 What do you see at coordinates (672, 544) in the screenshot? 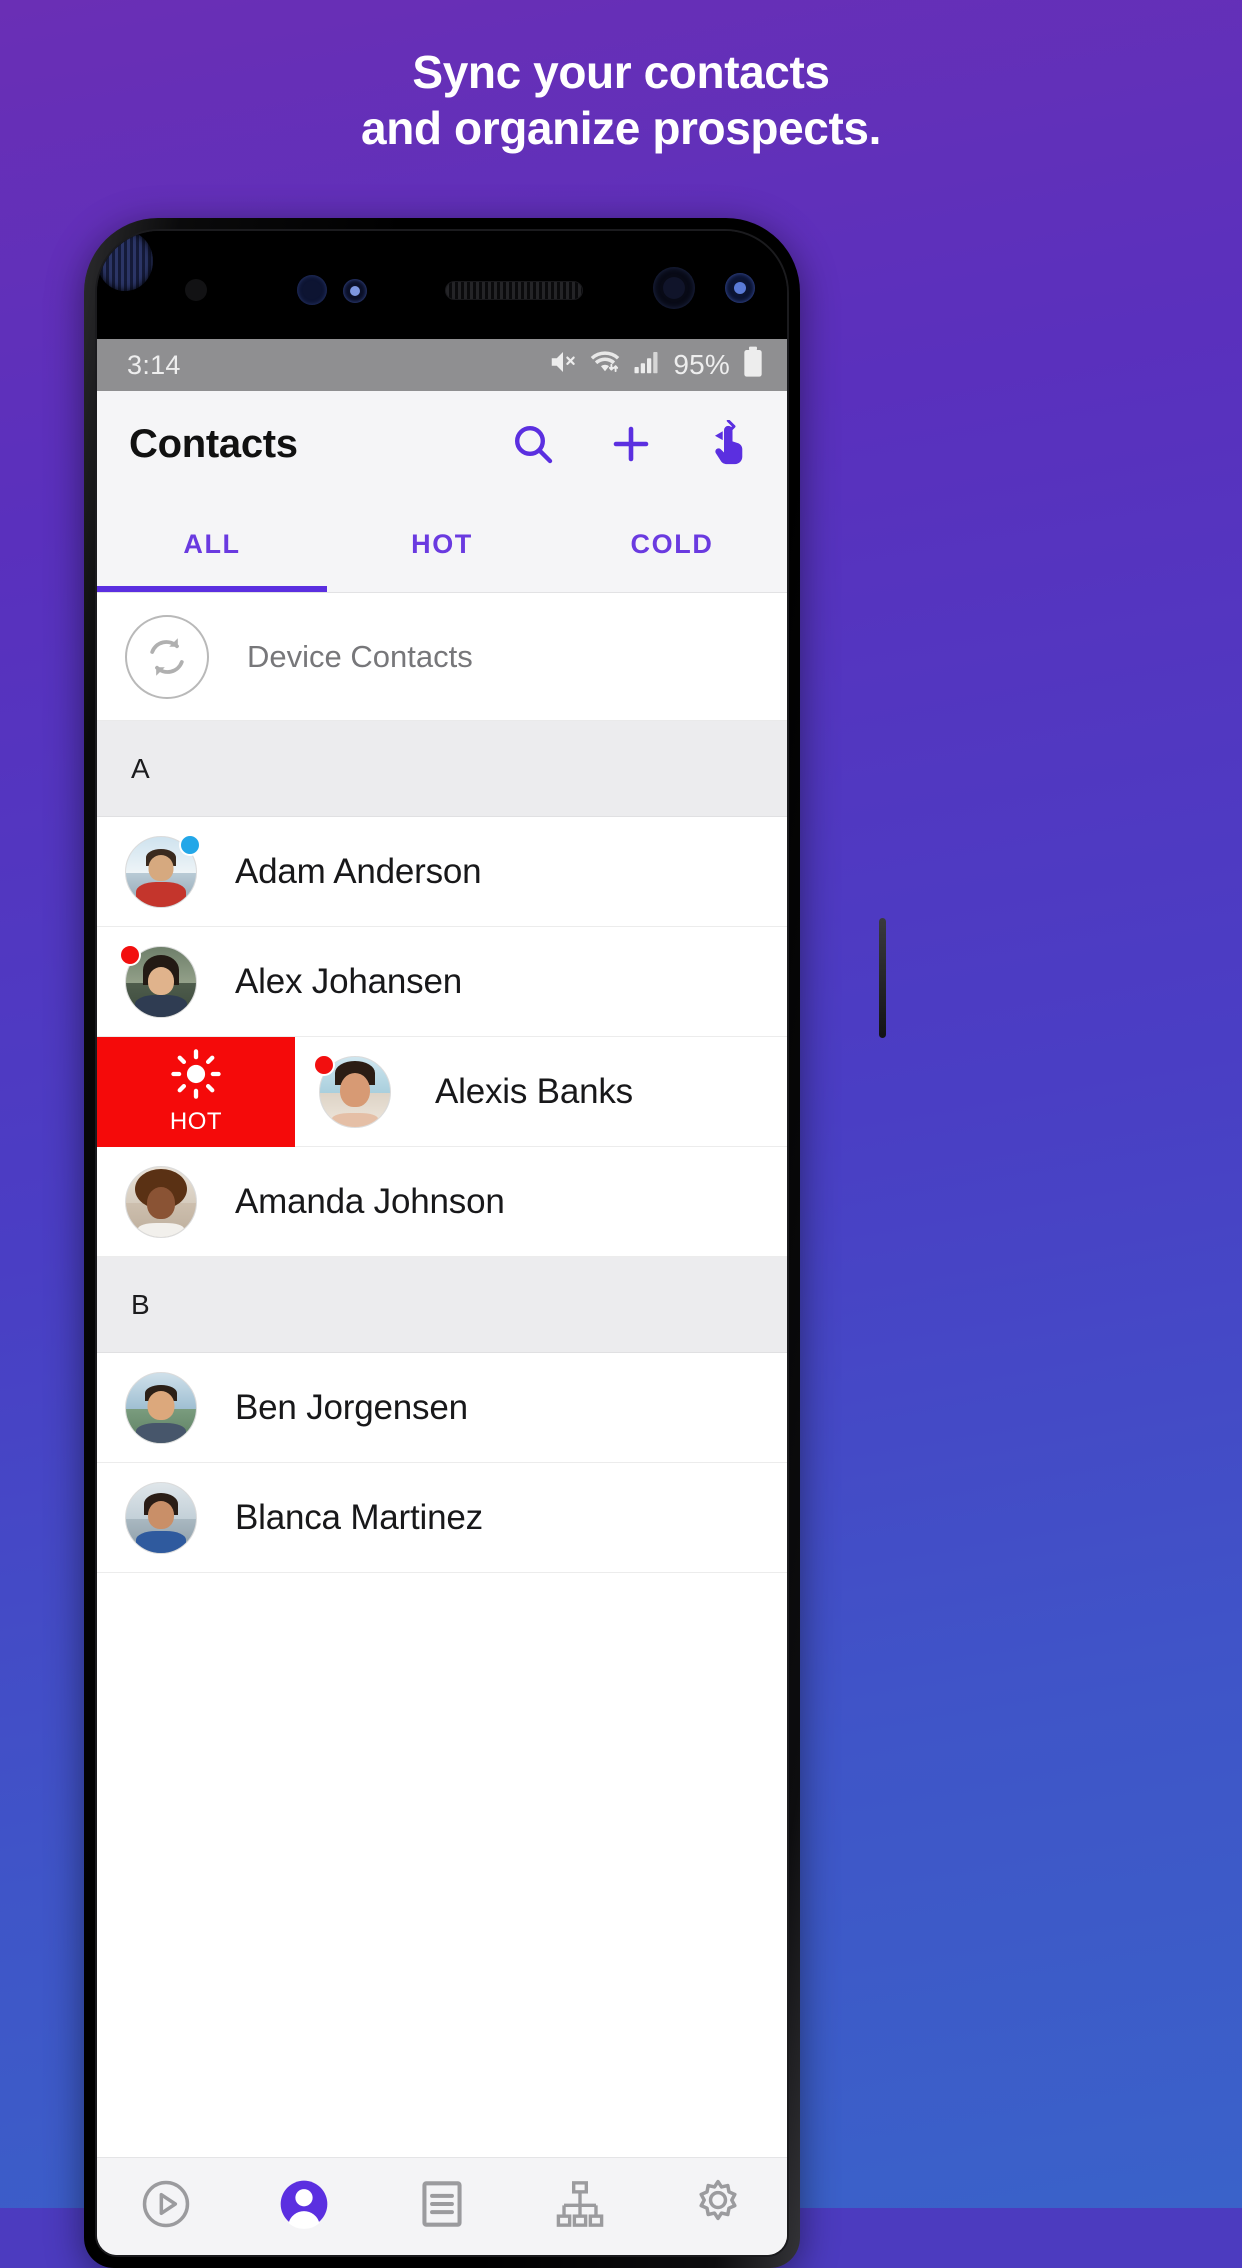
I see `tab-cold: COLD` at bounding box center [672, 544].